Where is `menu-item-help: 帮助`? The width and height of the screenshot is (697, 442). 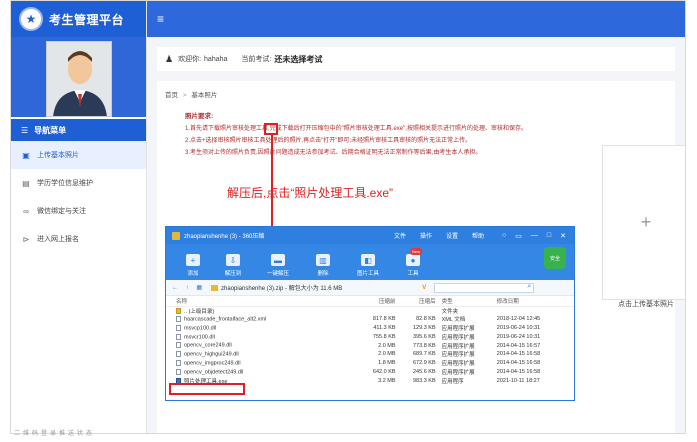
menu-item-help: 帮助 is located at coordinates (478, 235).